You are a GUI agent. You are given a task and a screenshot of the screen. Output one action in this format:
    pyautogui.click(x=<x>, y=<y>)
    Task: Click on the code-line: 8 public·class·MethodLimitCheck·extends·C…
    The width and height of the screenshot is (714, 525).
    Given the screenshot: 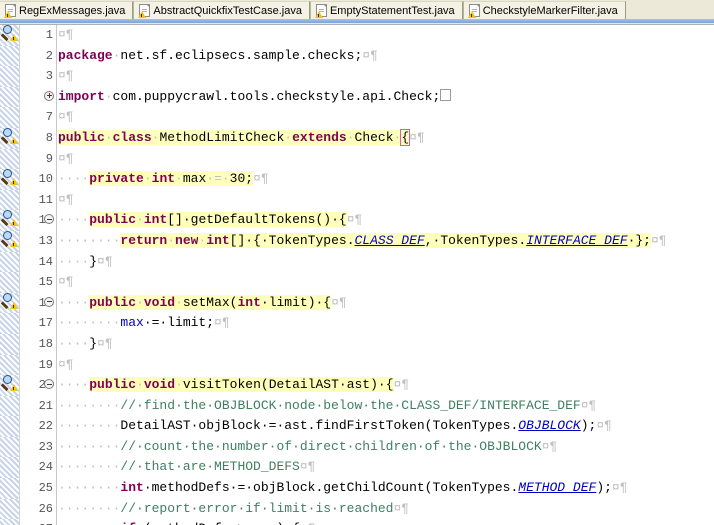 What is the action you would take?
    pyautogui.click(x=357, y=138)
    